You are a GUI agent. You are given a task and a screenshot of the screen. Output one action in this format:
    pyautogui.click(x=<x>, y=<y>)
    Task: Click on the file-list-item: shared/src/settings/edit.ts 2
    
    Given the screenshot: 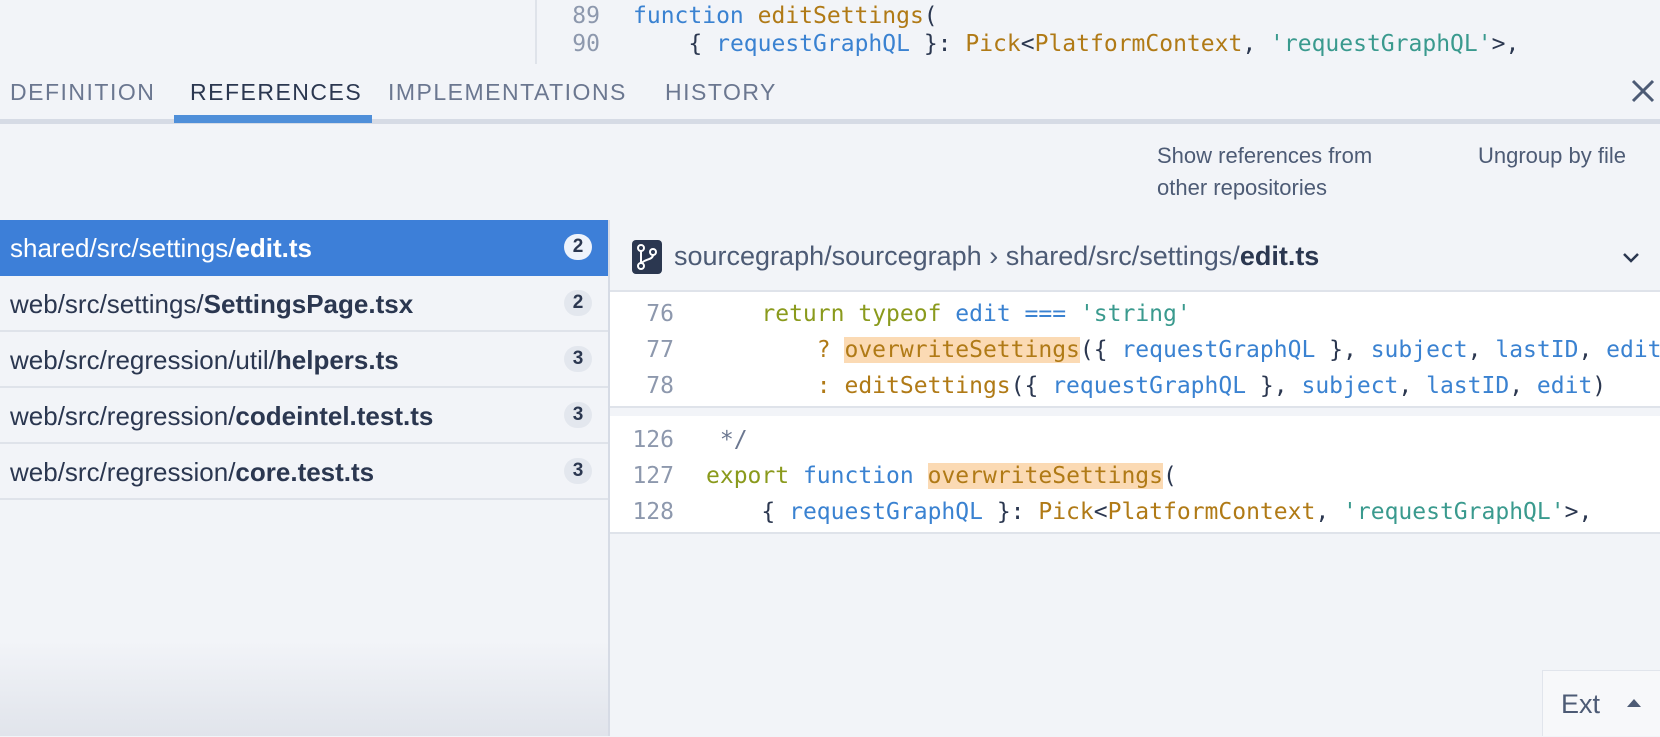 What is the action you would take?
    pyautogui.click(x=304, y=248)
    